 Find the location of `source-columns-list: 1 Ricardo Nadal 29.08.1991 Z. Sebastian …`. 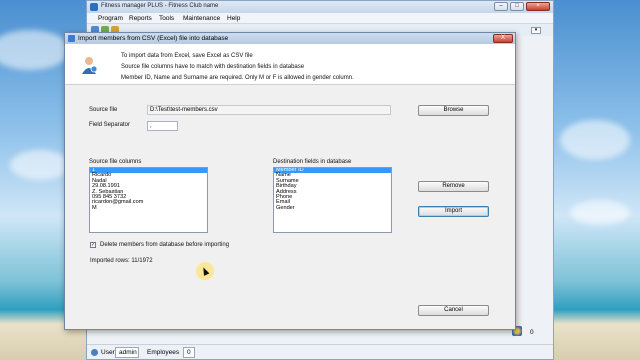

source-columns-list: 1 Ricardo Nadal 29.08.1991 Z. Sebastian … is located at coordinates (148, 200).